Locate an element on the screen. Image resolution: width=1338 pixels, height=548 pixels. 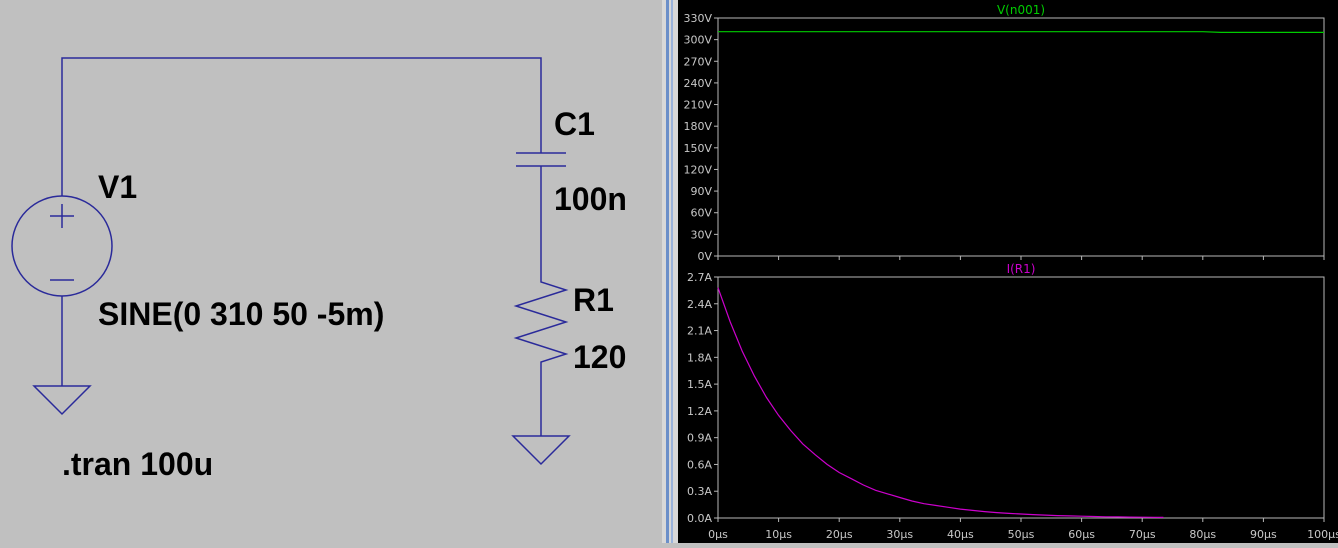
y-tick-label: 60V is located at coordinates (701, 213).